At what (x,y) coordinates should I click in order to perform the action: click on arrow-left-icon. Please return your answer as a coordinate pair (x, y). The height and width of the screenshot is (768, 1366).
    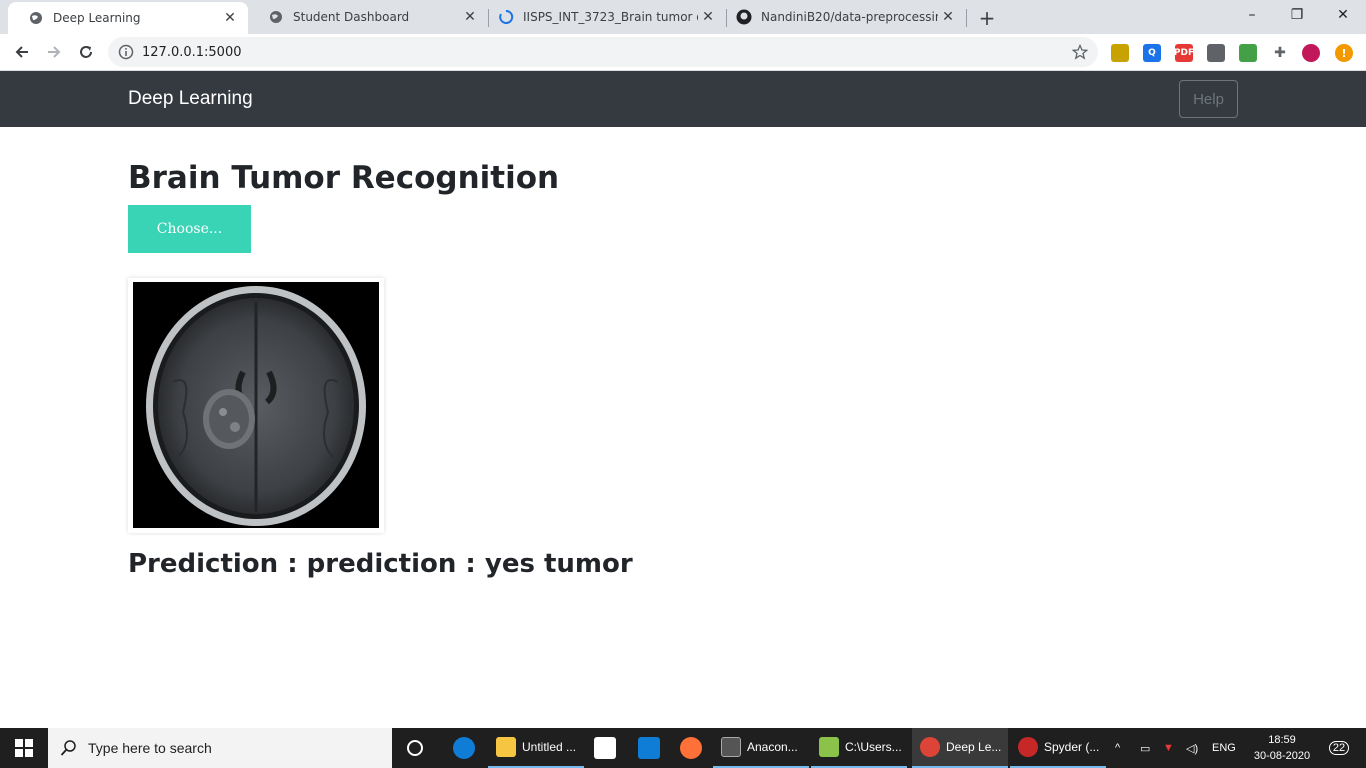
    Looking at the image, I should click on (21, 52).